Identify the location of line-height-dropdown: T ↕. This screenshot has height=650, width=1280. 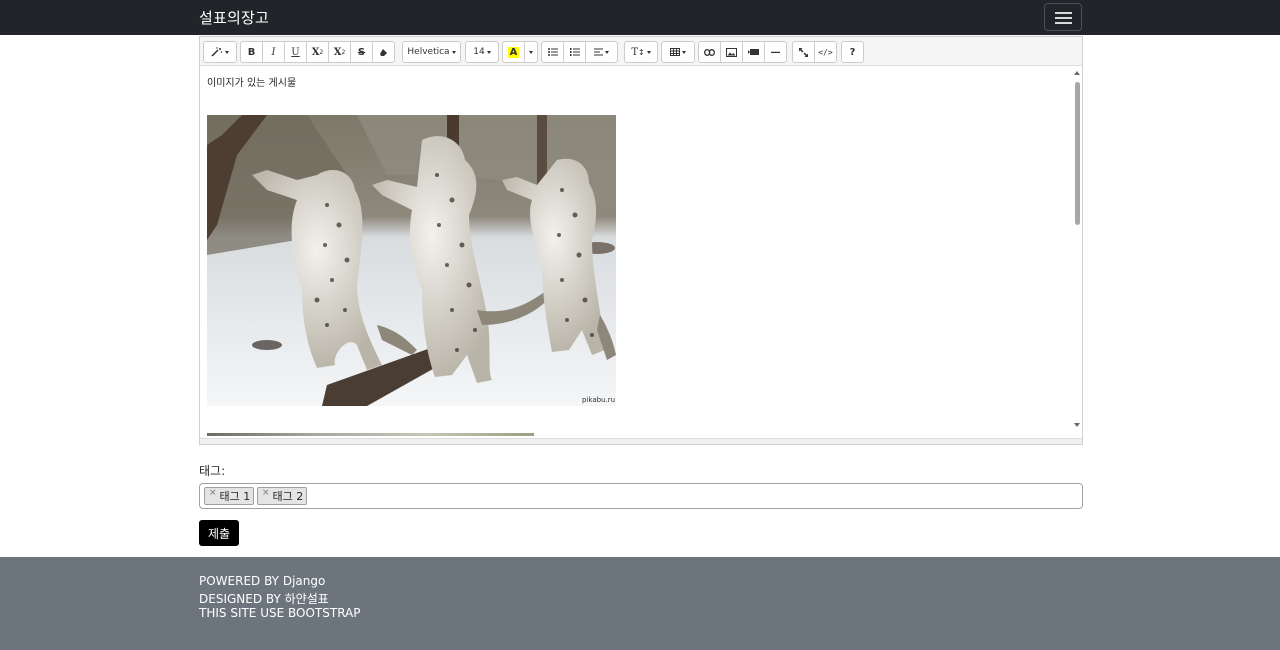
(641, 52).